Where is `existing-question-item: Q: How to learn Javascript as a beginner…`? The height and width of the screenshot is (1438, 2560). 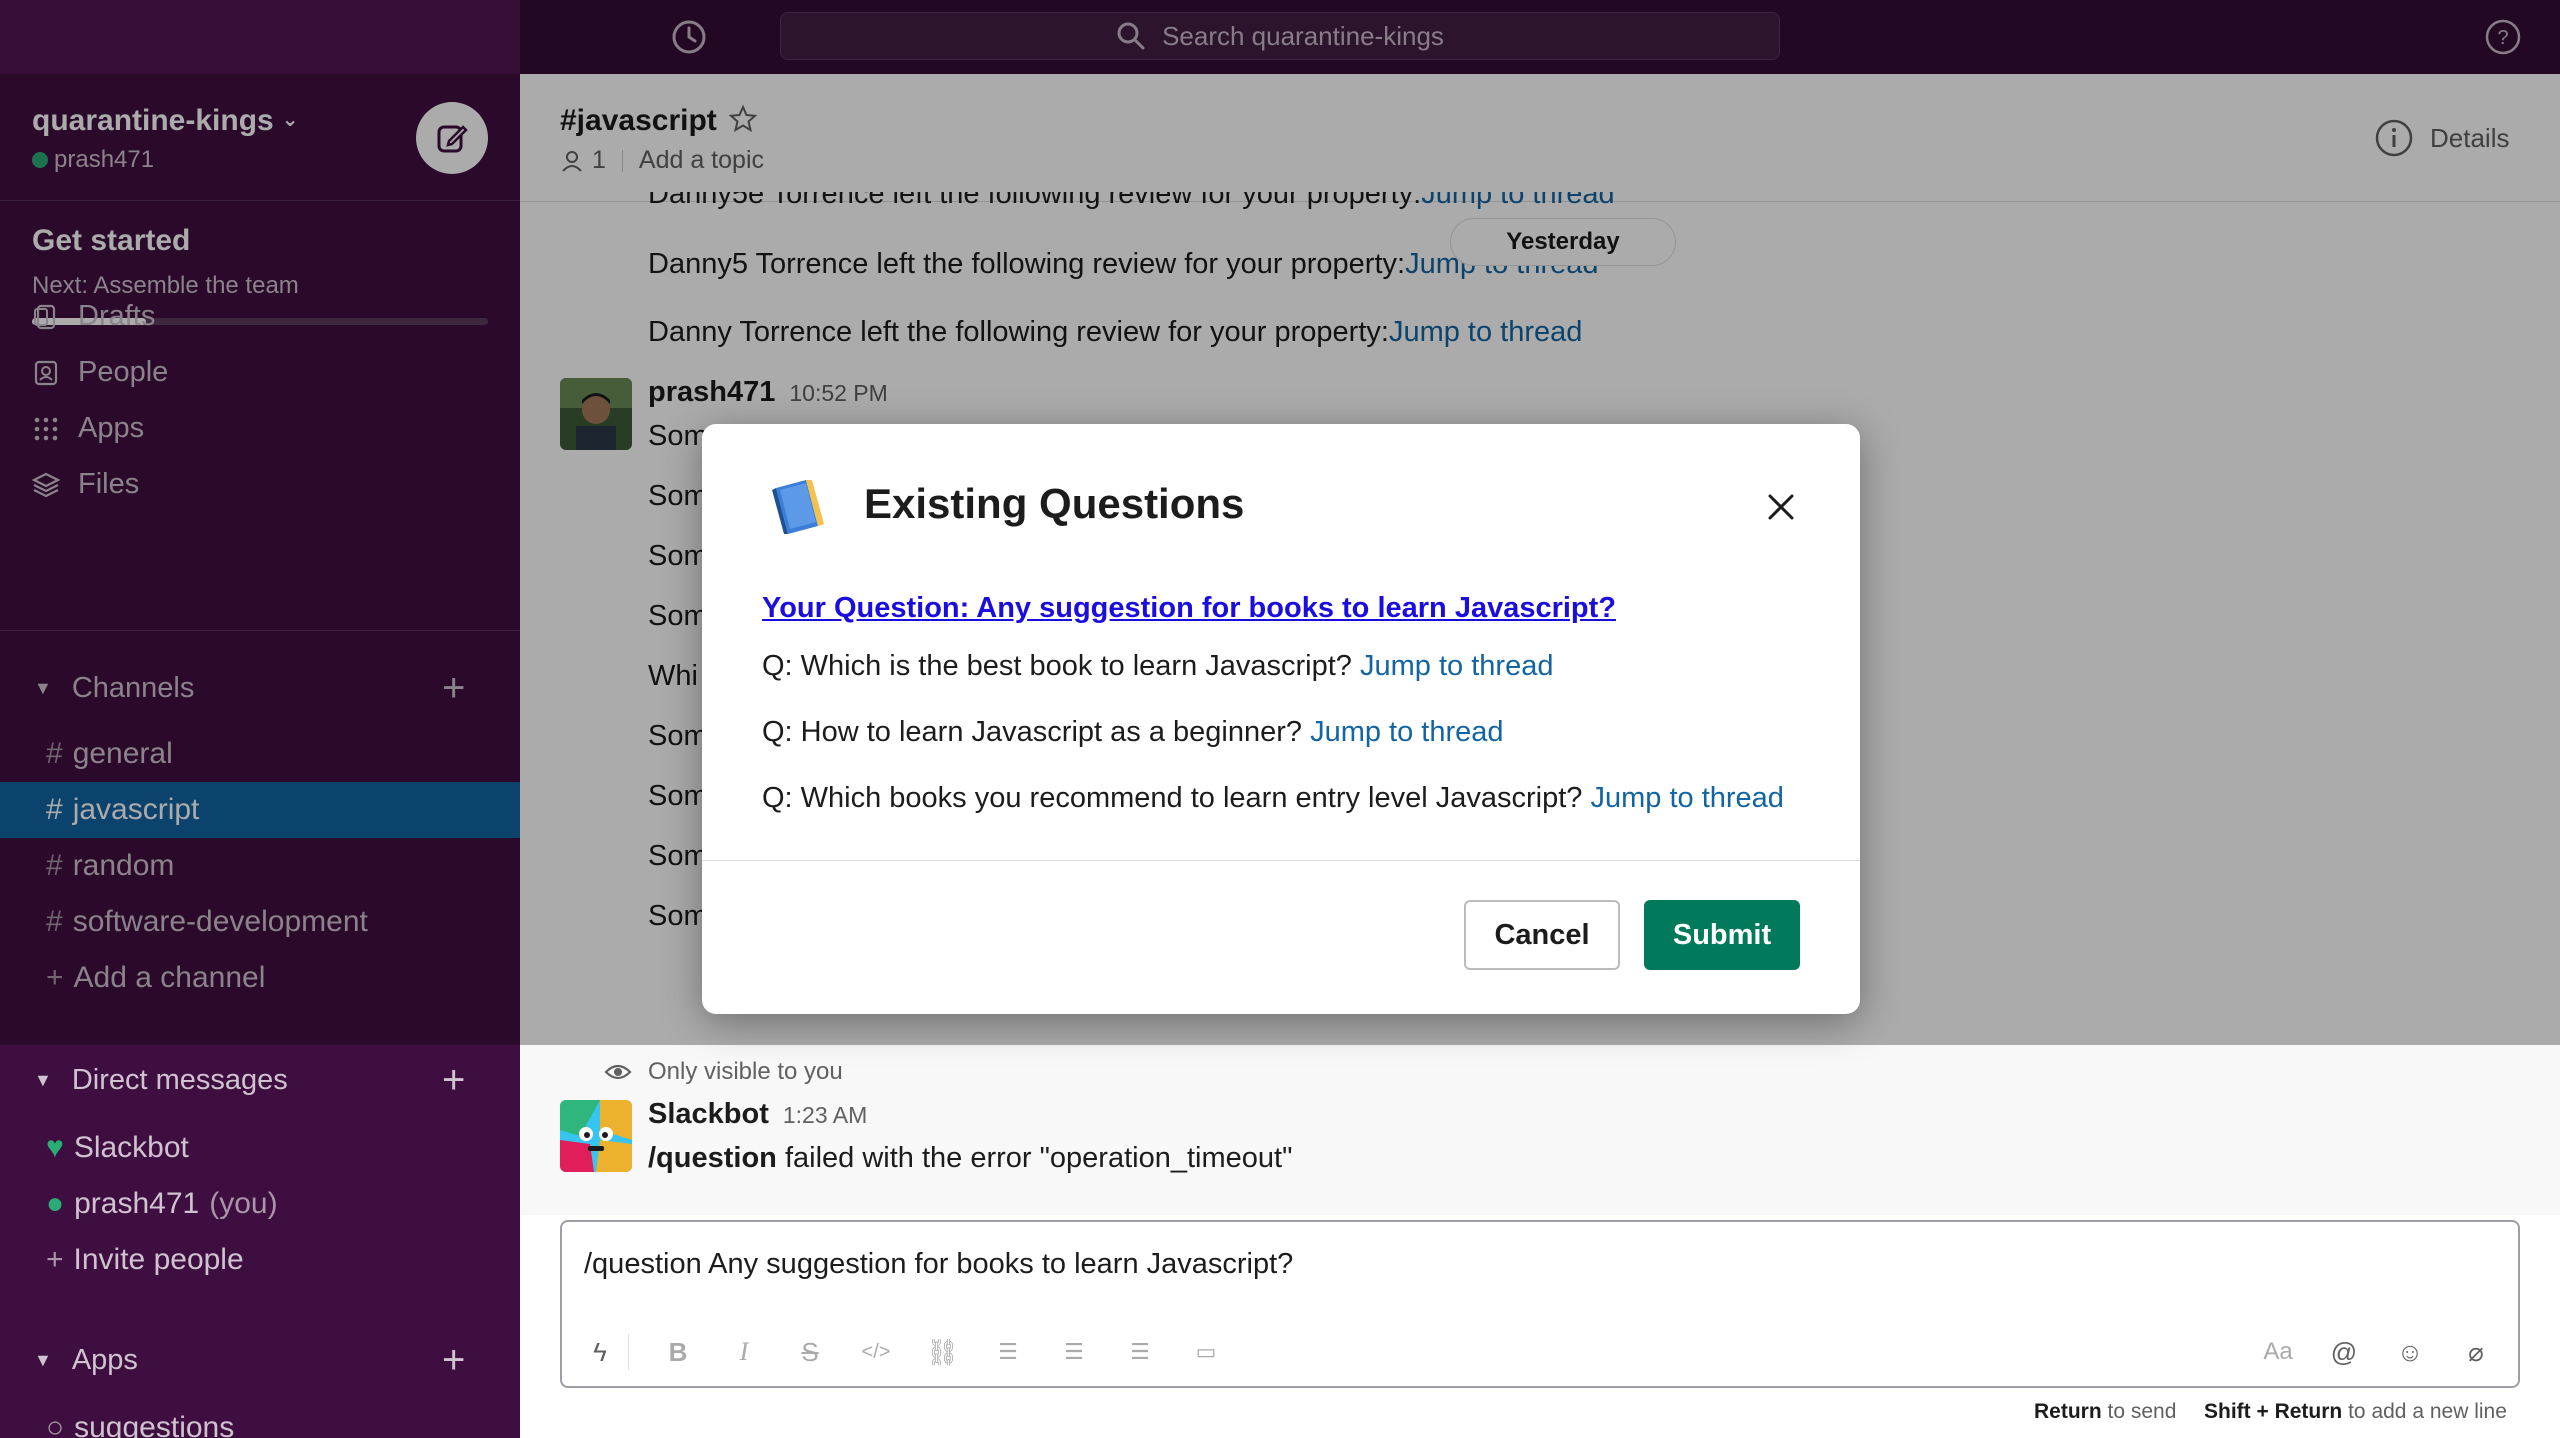
existing-question-item: Q: How to learn Javascript as a beginner… is located at coordinates (1133, 732).